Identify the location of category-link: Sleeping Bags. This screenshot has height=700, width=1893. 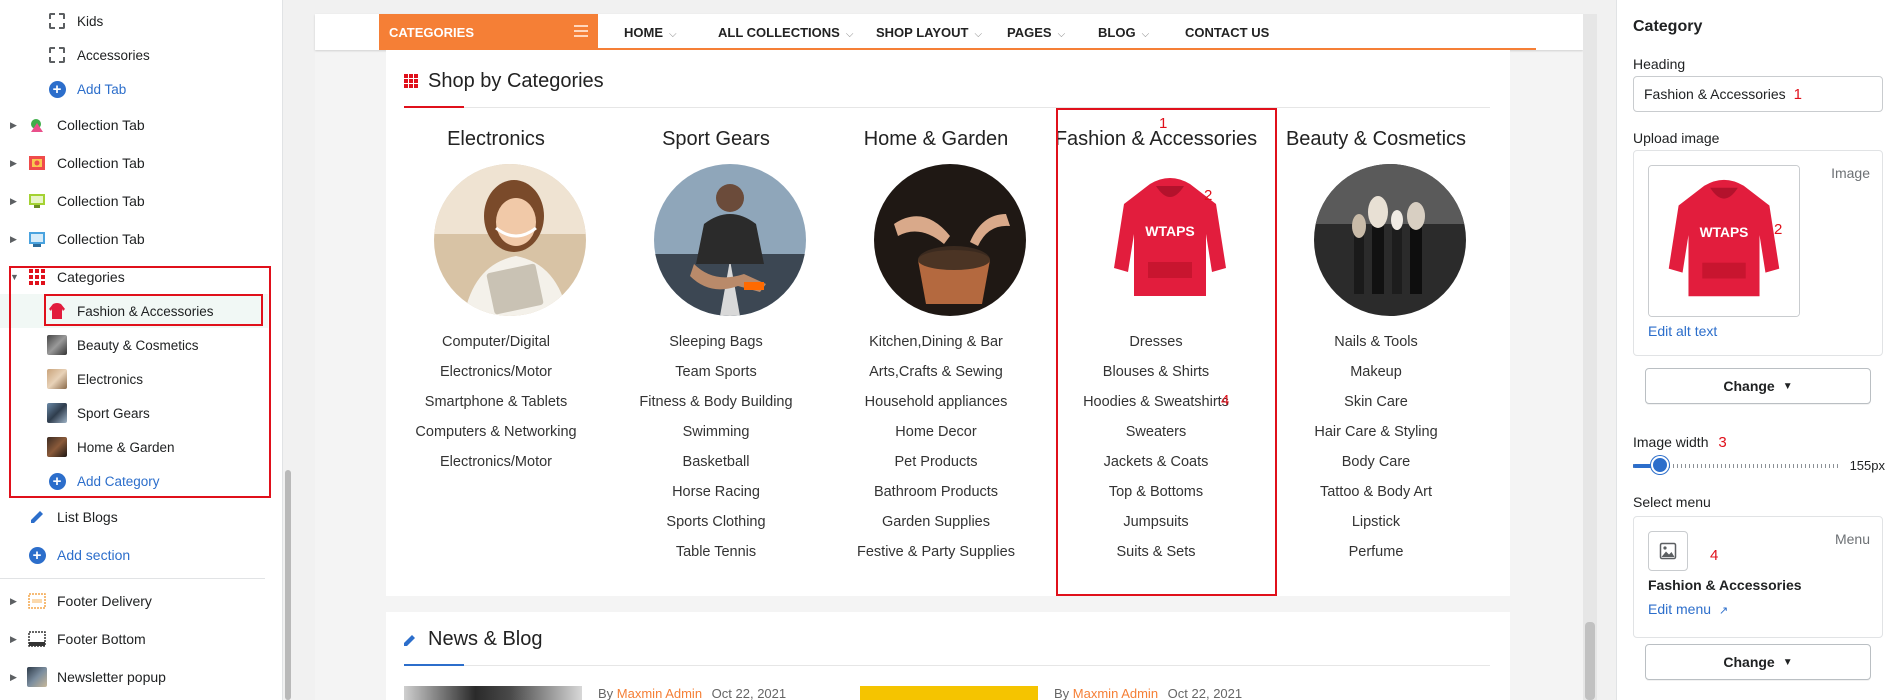
(716, 347).